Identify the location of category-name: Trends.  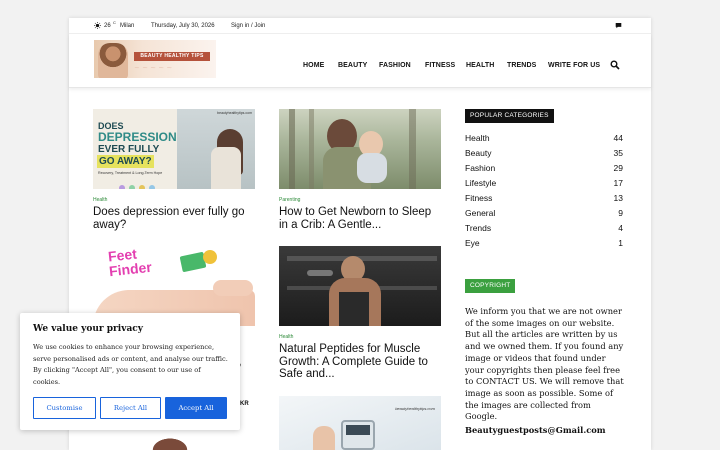
(478, 228).